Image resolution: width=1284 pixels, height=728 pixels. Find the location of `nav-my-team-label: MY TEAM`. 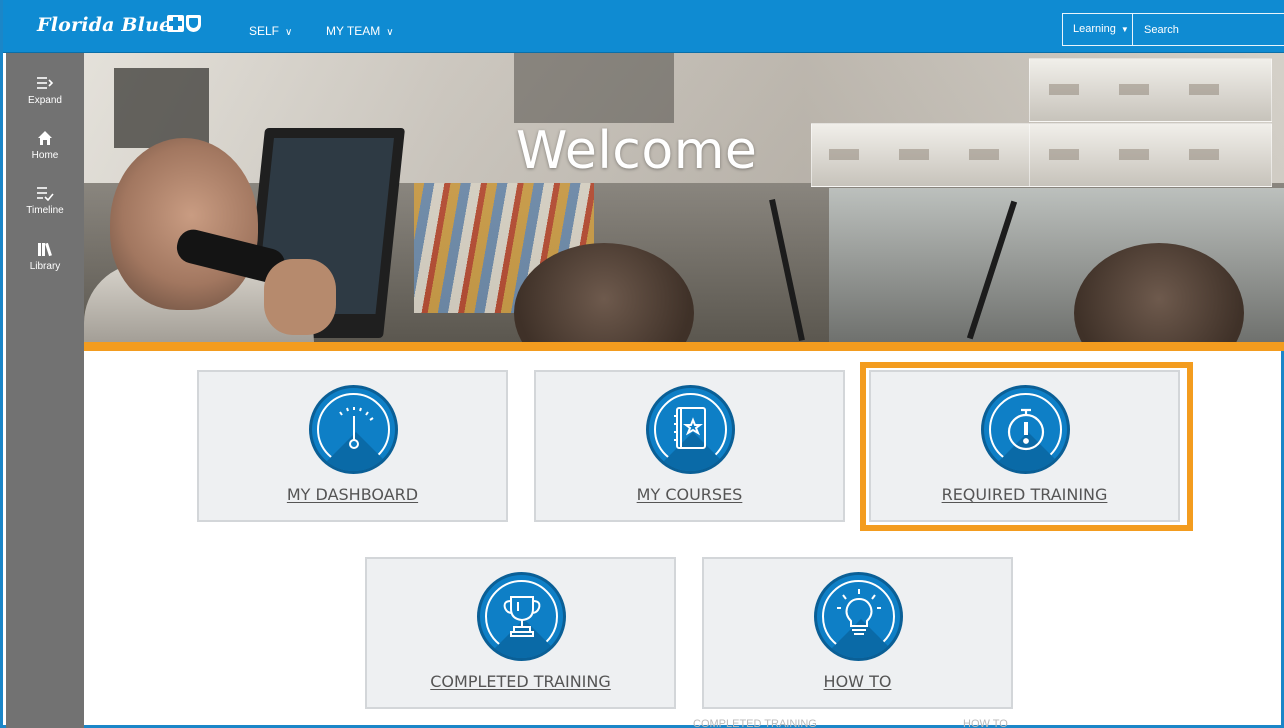

nav-my-team-label: MY TEAM is located at coordinates (353, 31).